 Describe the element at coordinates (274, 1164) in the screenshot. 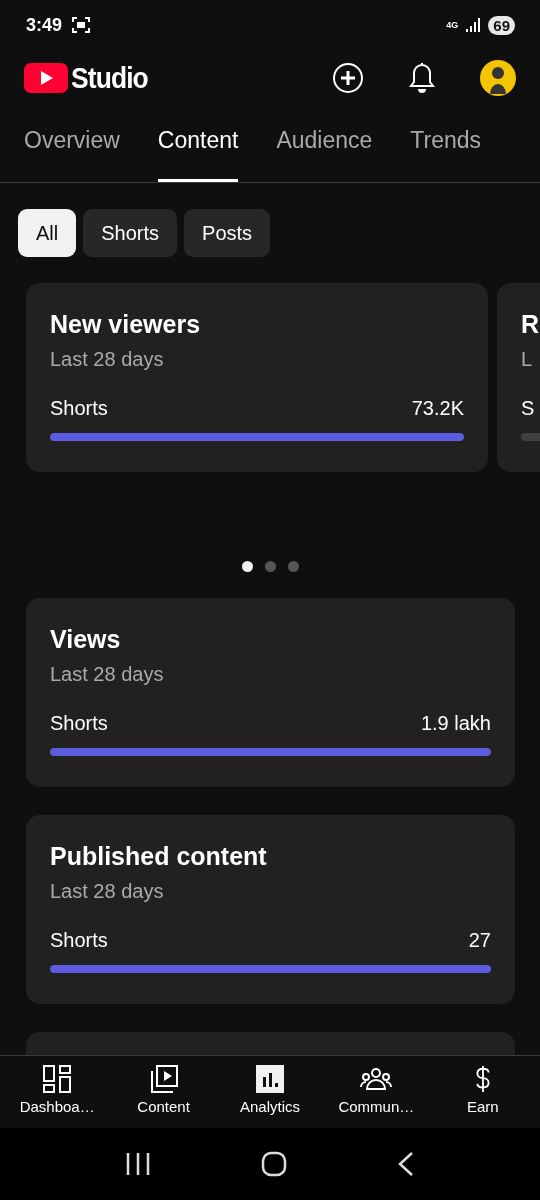

I see `home-icon` at that location.